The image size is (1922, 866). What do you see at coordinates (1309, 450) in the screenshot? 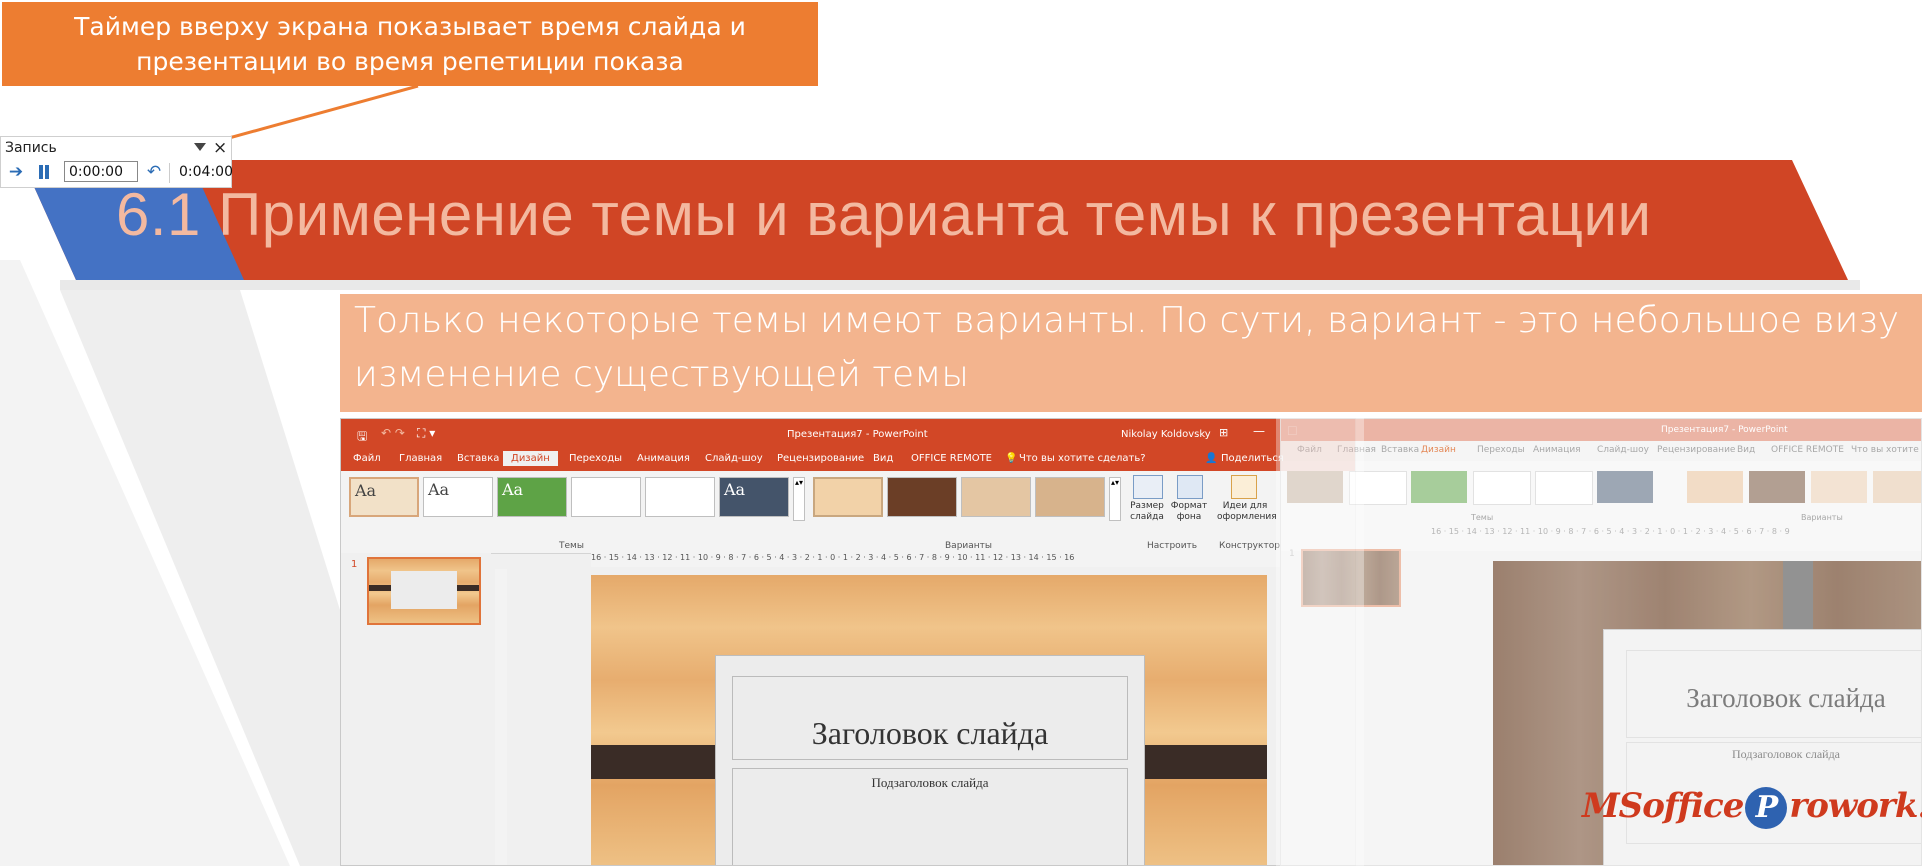
I see `ppt2-tab-file: Файл` at bounding box center [1309, 450].